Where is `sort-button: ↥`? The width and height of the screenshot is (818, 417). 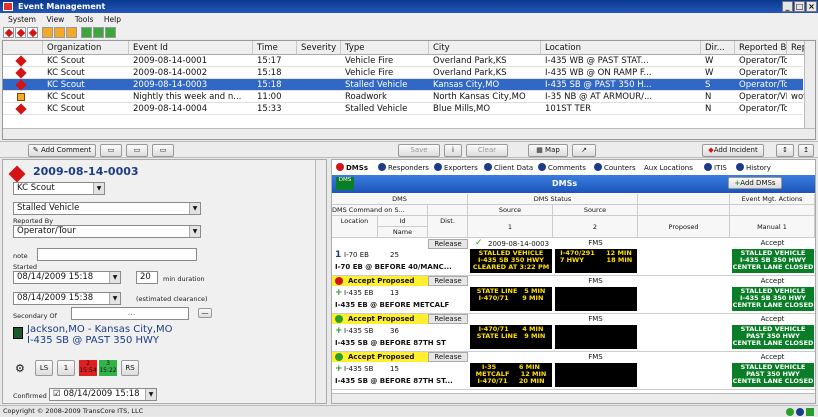
sort-button: ↥ is located at coordinates (806, 150).